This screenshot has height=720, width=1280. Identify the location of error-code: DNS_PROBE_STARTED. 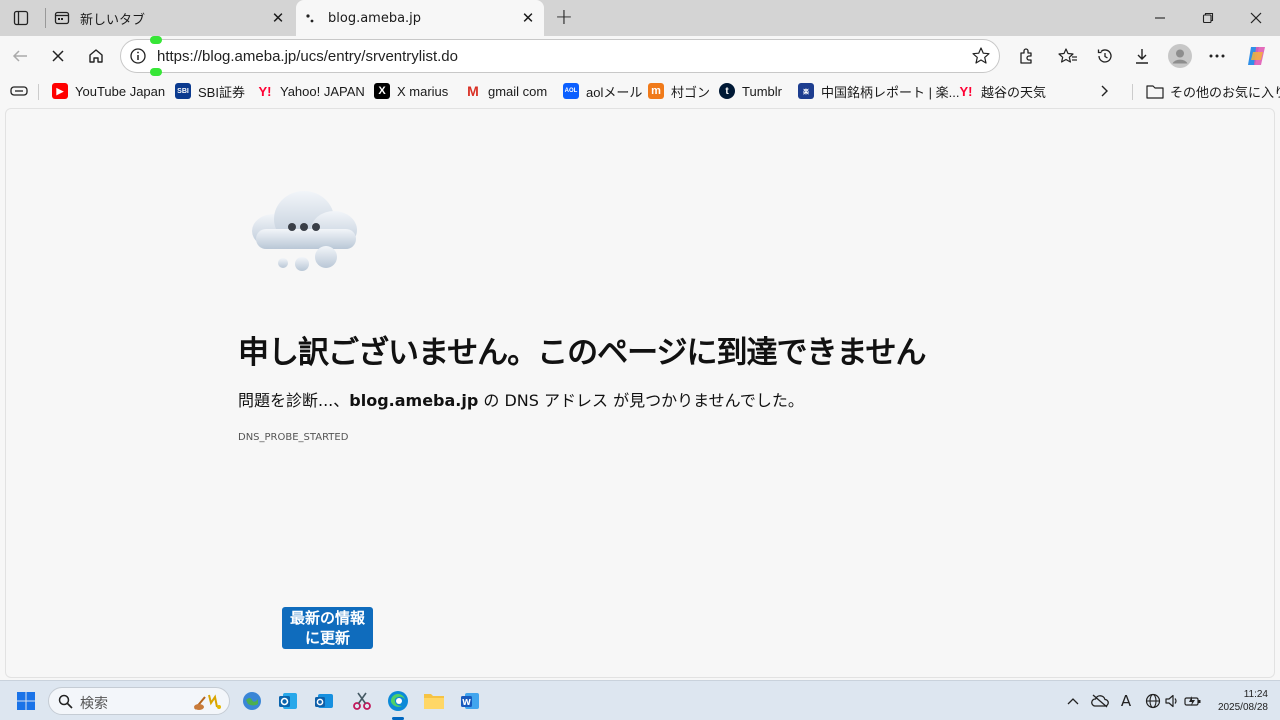
(293, 437).